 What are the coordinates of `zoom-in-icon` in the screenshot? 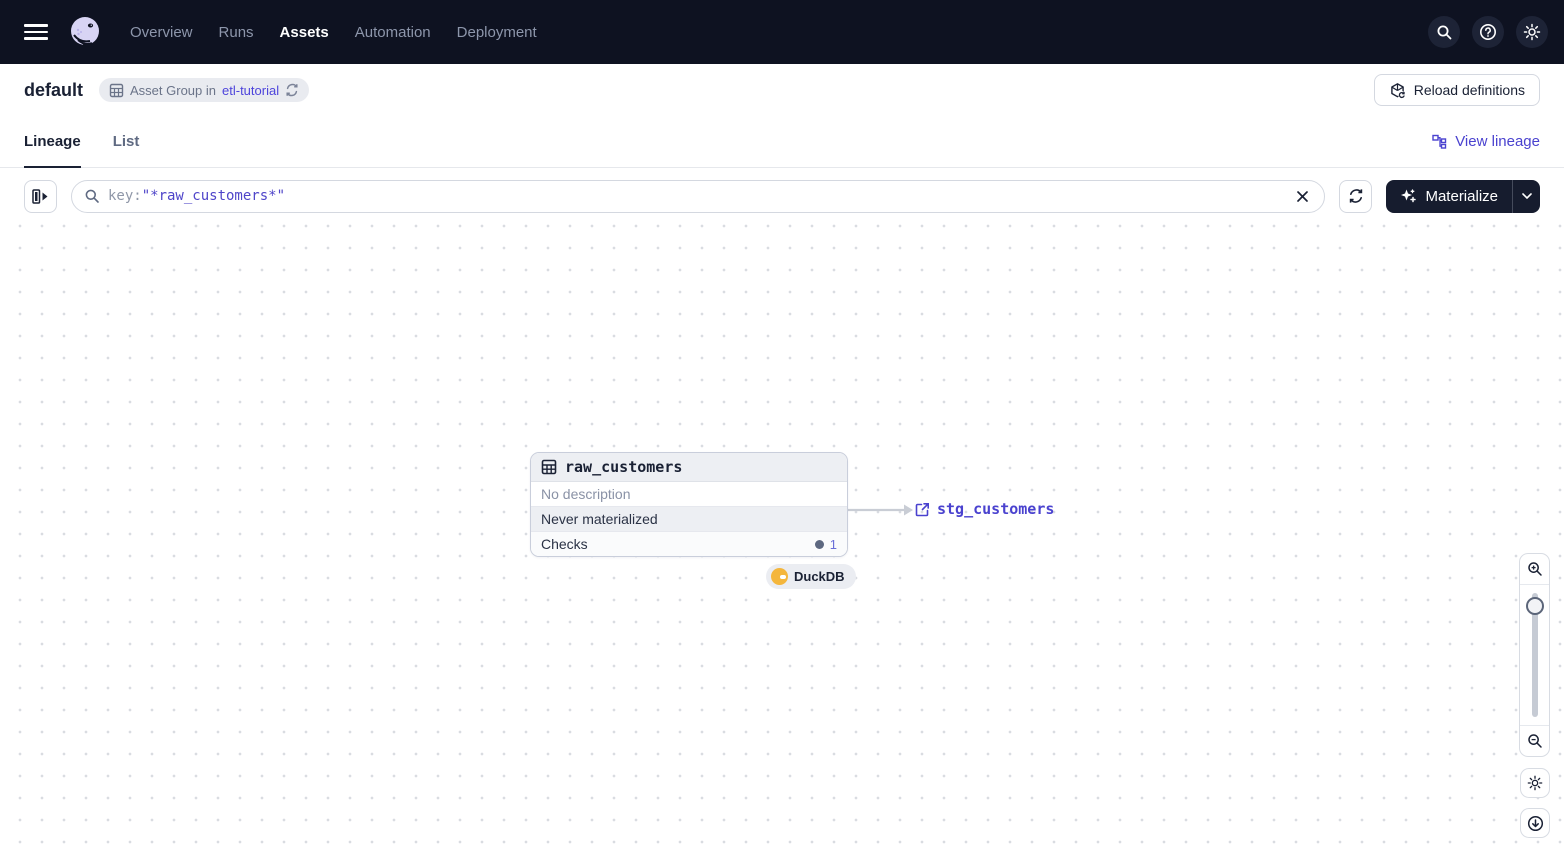 It's located at (1534, 569).